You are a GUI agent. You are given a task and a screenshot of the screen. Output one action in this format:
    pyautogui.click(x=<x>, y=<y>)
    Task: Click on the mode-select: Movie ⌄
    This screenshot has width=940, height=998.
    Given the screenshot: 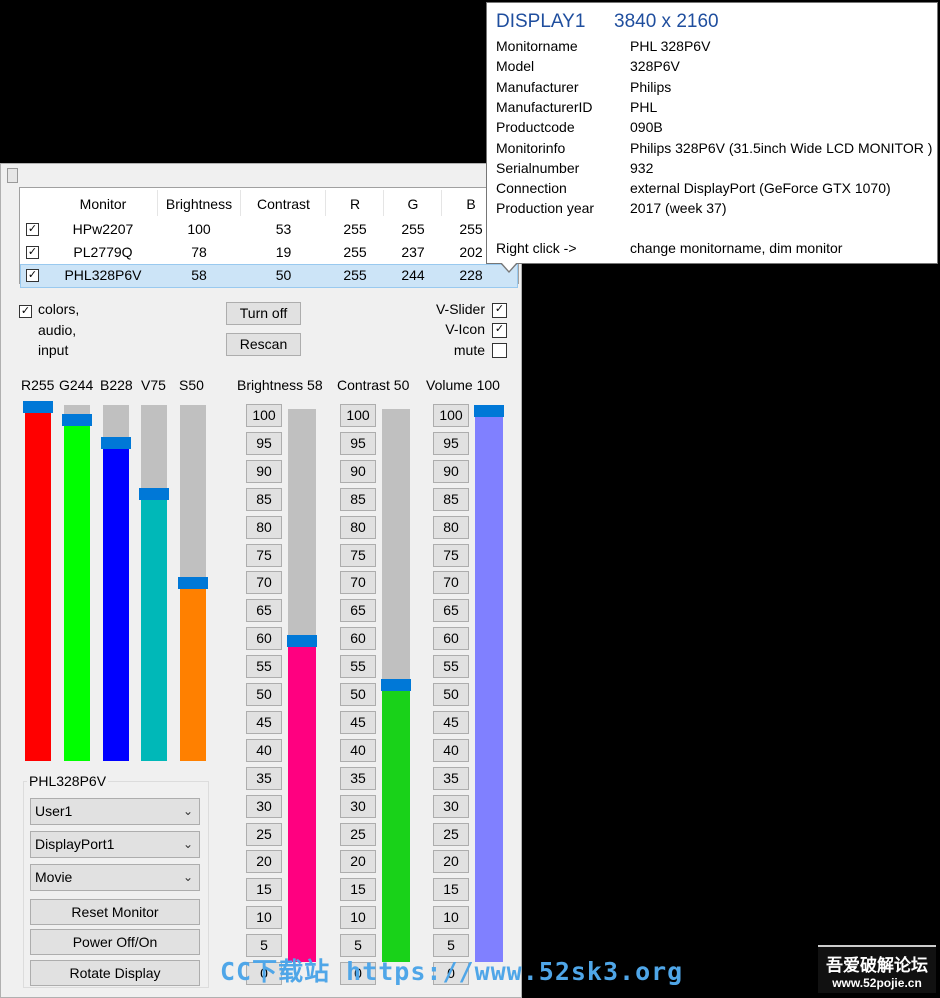 What is the action you would take?
    pyautogui.click(x=115, y=877)
    